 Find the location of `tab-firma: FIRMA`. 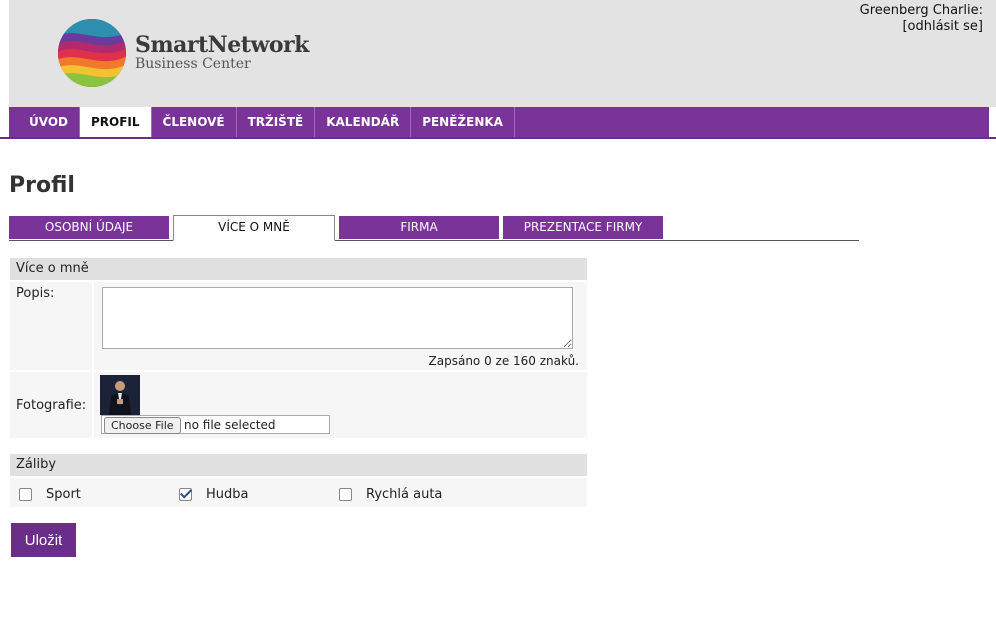

tab-firma: FIRMA is located at coordinates (419, 227).